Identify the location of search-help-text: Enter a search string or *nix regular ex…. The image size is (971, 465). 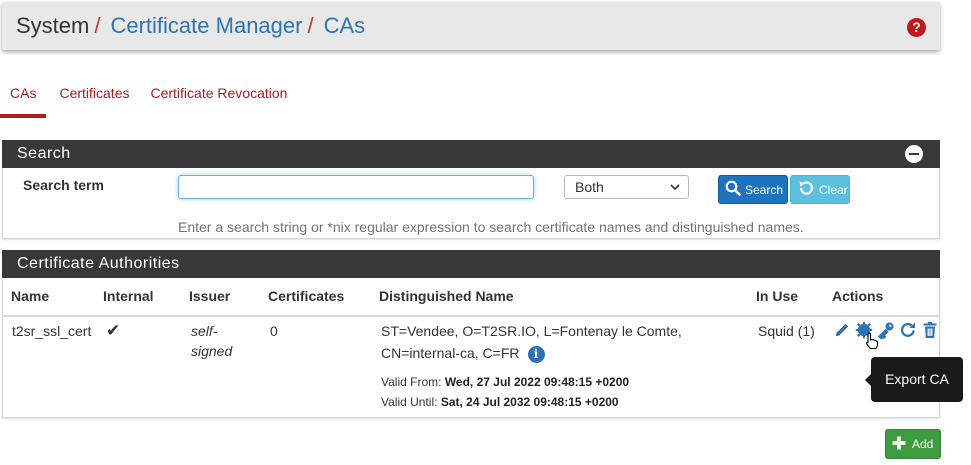
(491, 227).